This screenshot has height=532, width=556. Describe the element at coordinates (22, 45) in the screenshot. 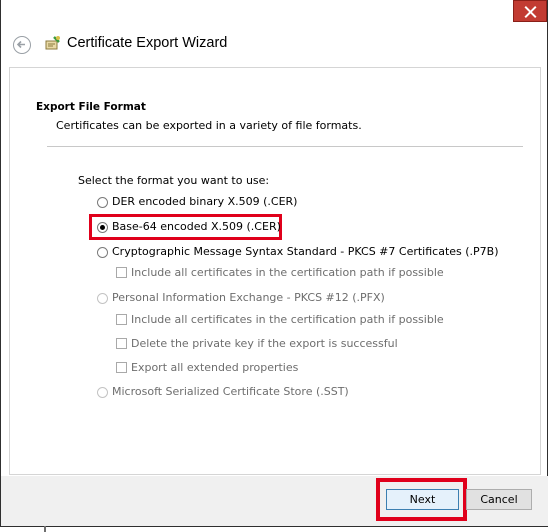

I see `back-arrow-icon` at that location.